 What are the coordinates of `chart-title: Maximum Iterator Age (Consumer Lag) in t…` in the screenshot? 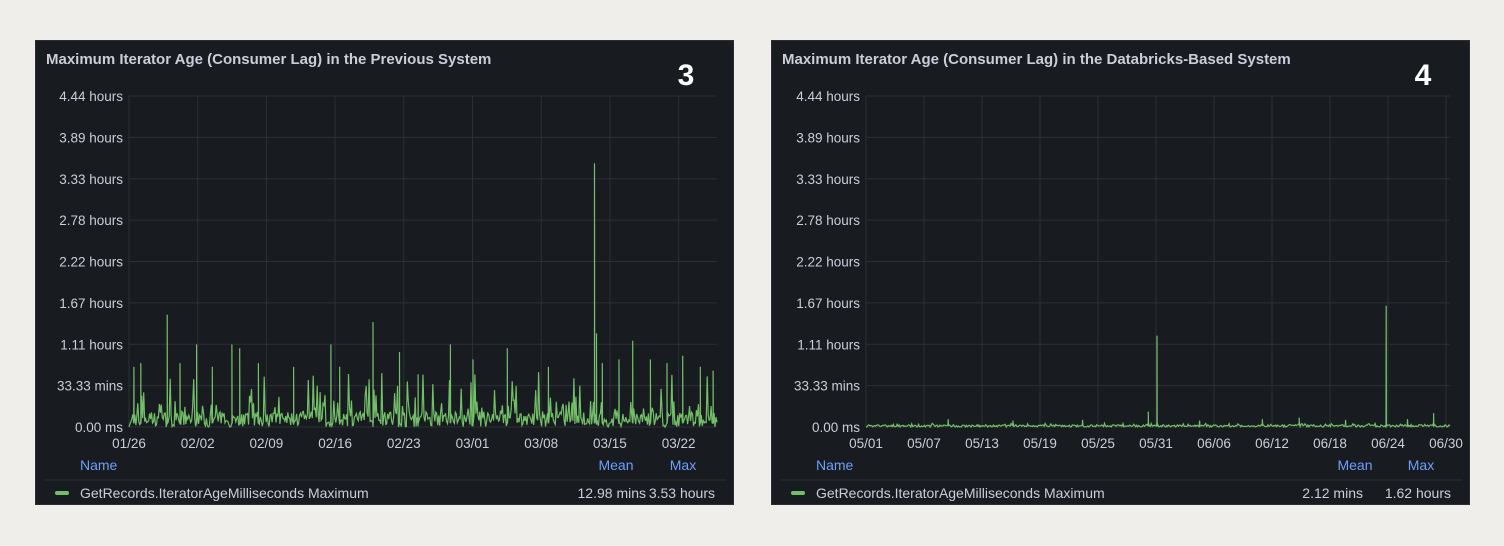 It's located at (1036, 59).